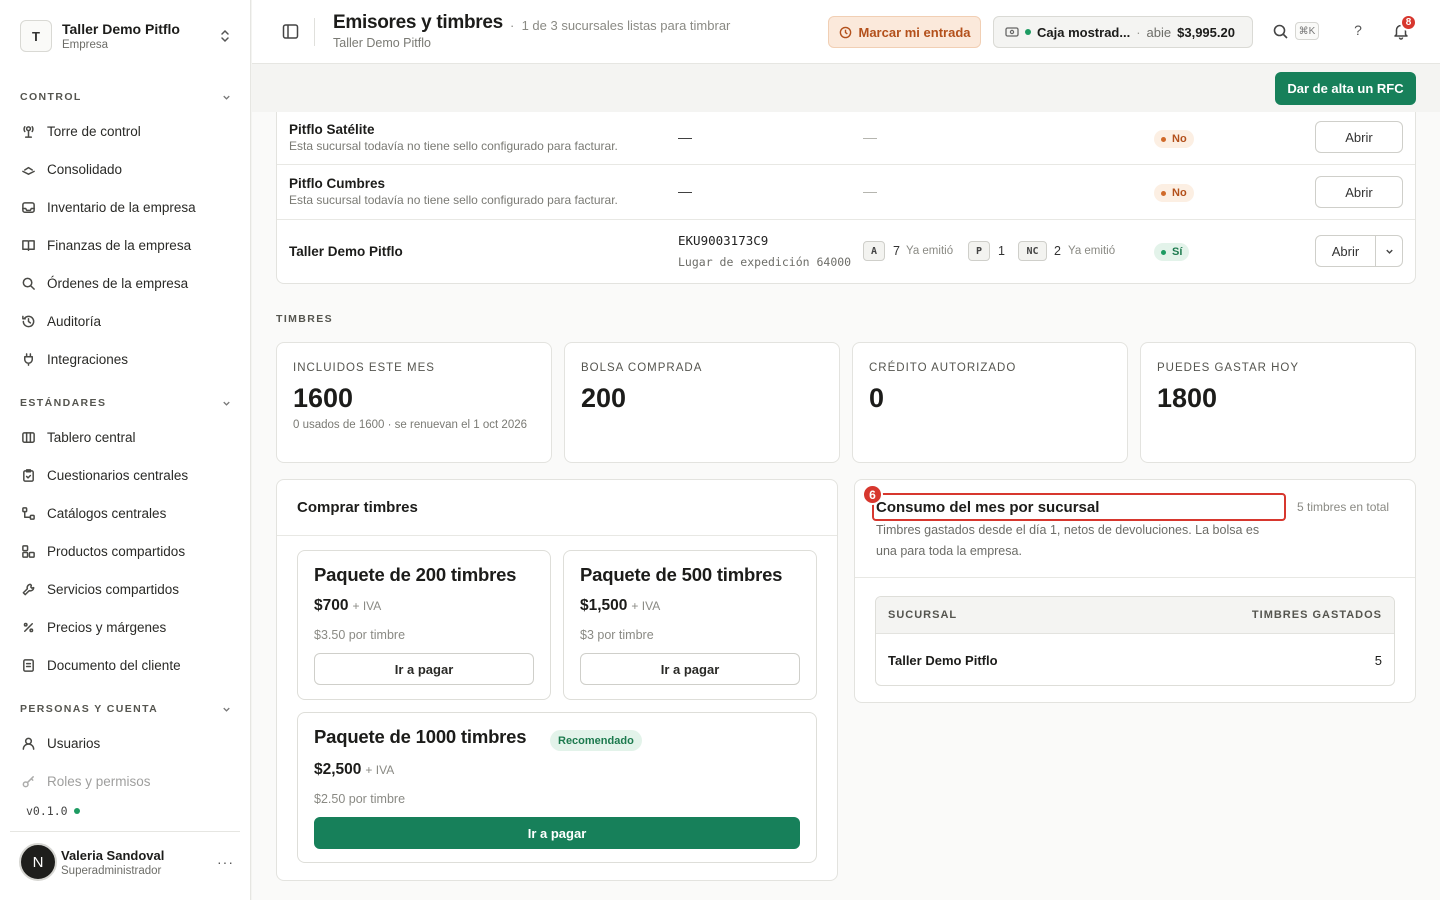 This screenshot has height=900, width=1440. I want to click on sidebar-item-ordenes: Órdenes de la empresa, so click(126, 283).